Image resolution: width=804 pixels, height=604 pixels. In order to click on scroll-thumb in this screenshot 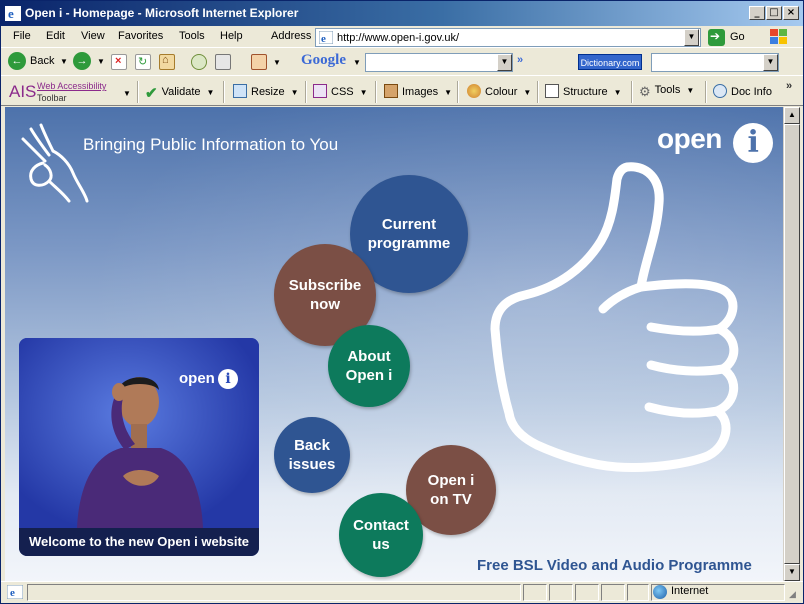, I will do `click(792, 344)`.